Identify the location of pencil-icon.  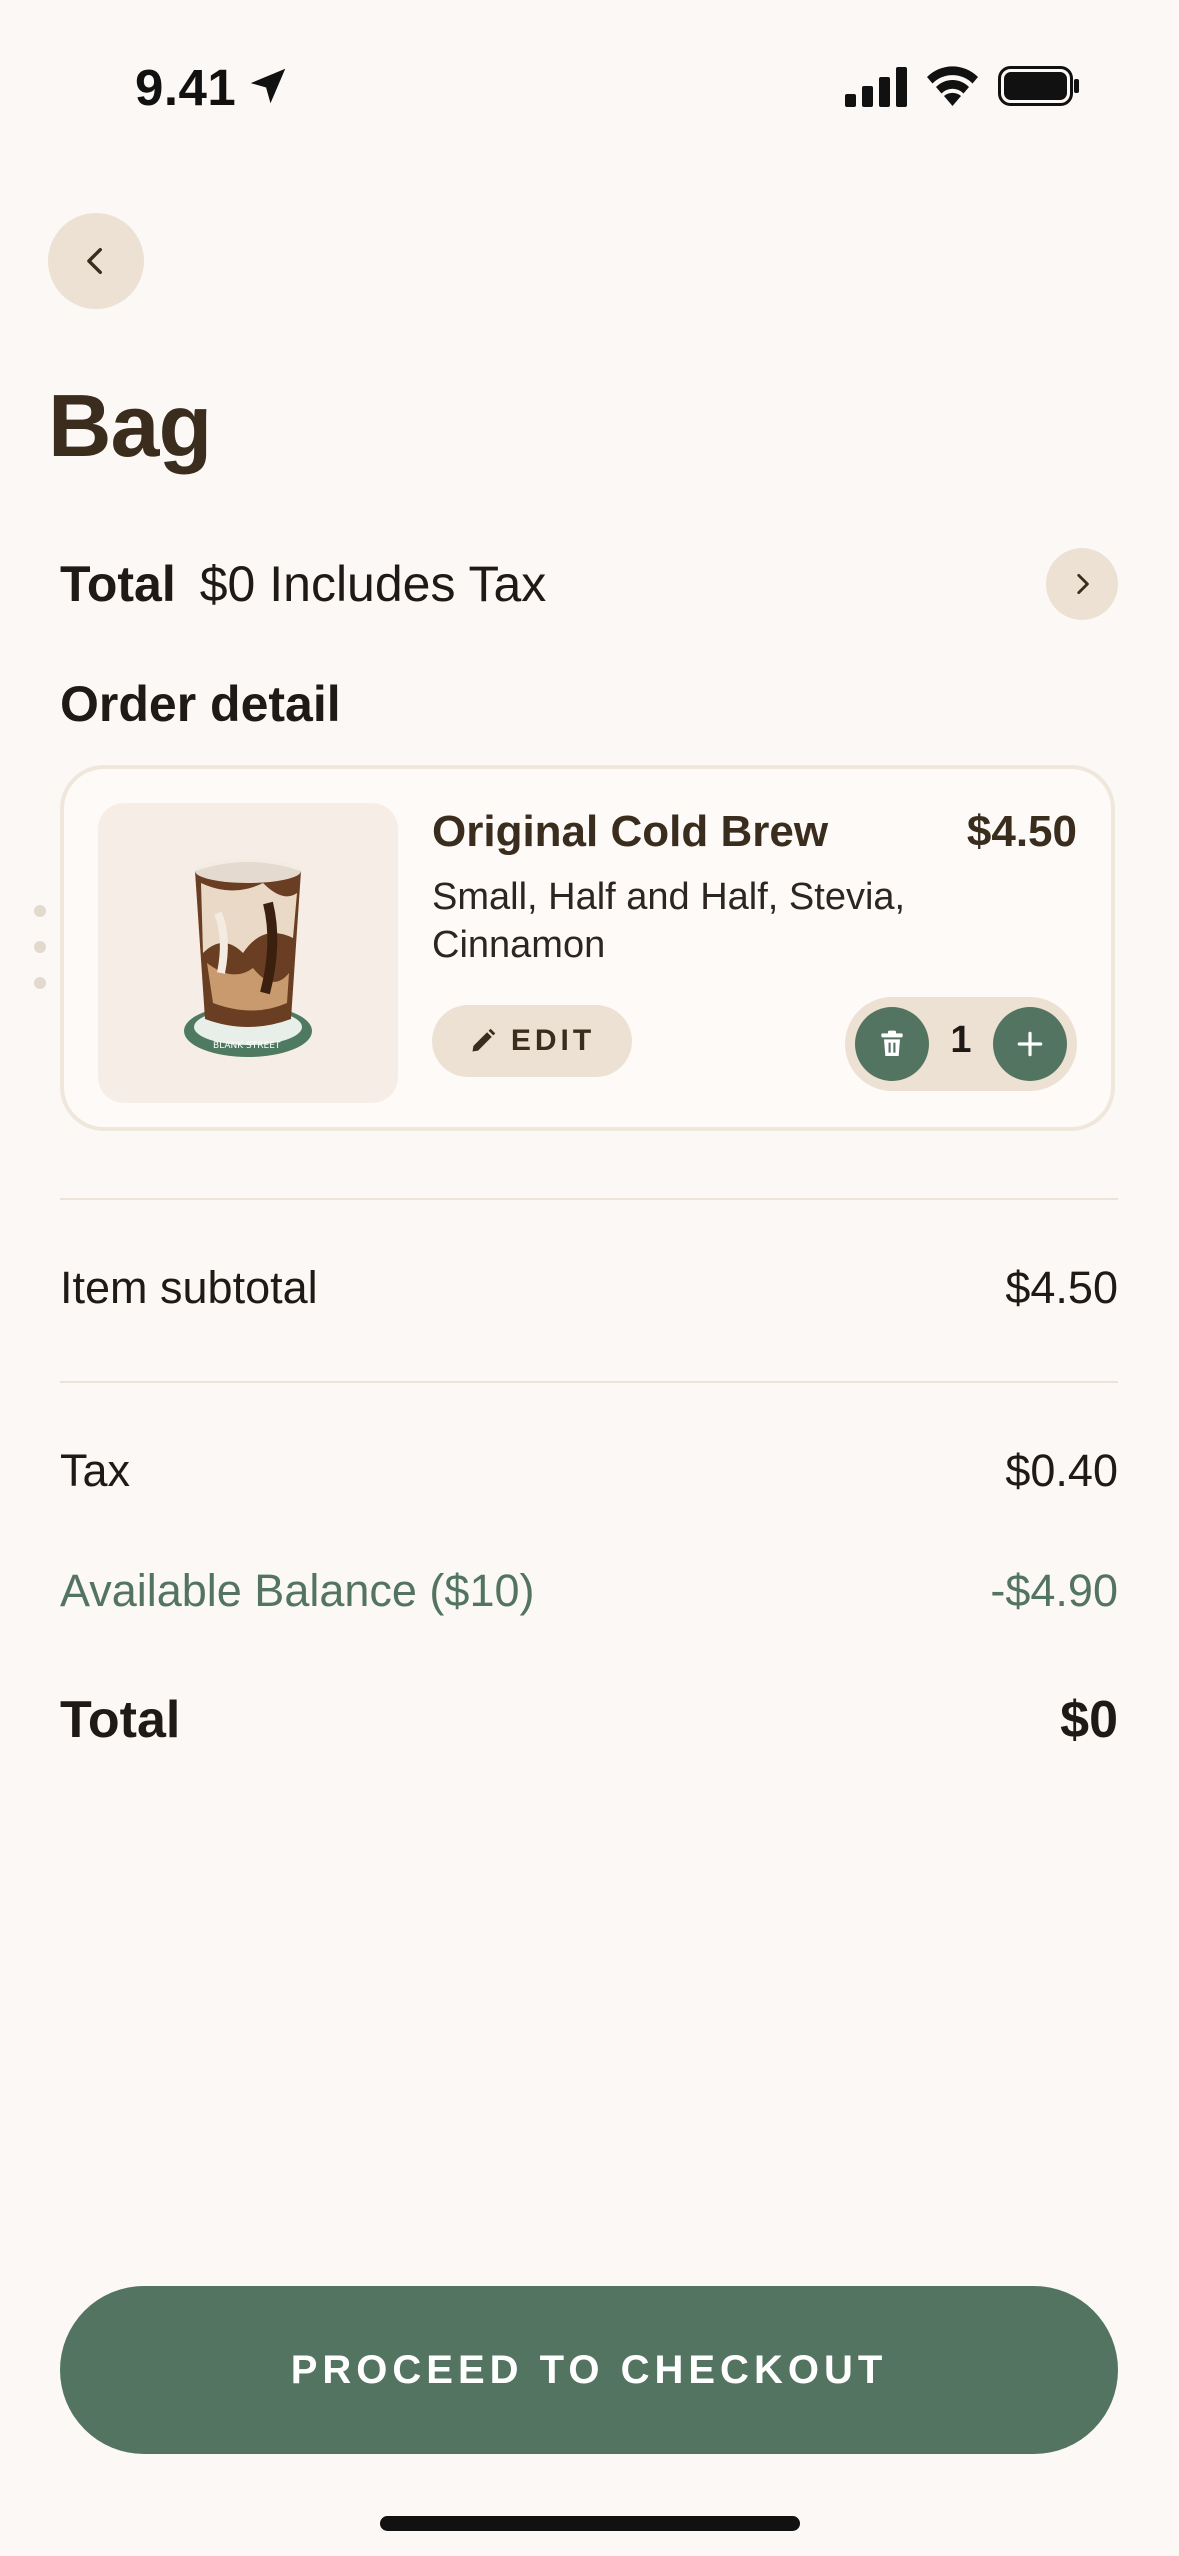
(484, 1040).